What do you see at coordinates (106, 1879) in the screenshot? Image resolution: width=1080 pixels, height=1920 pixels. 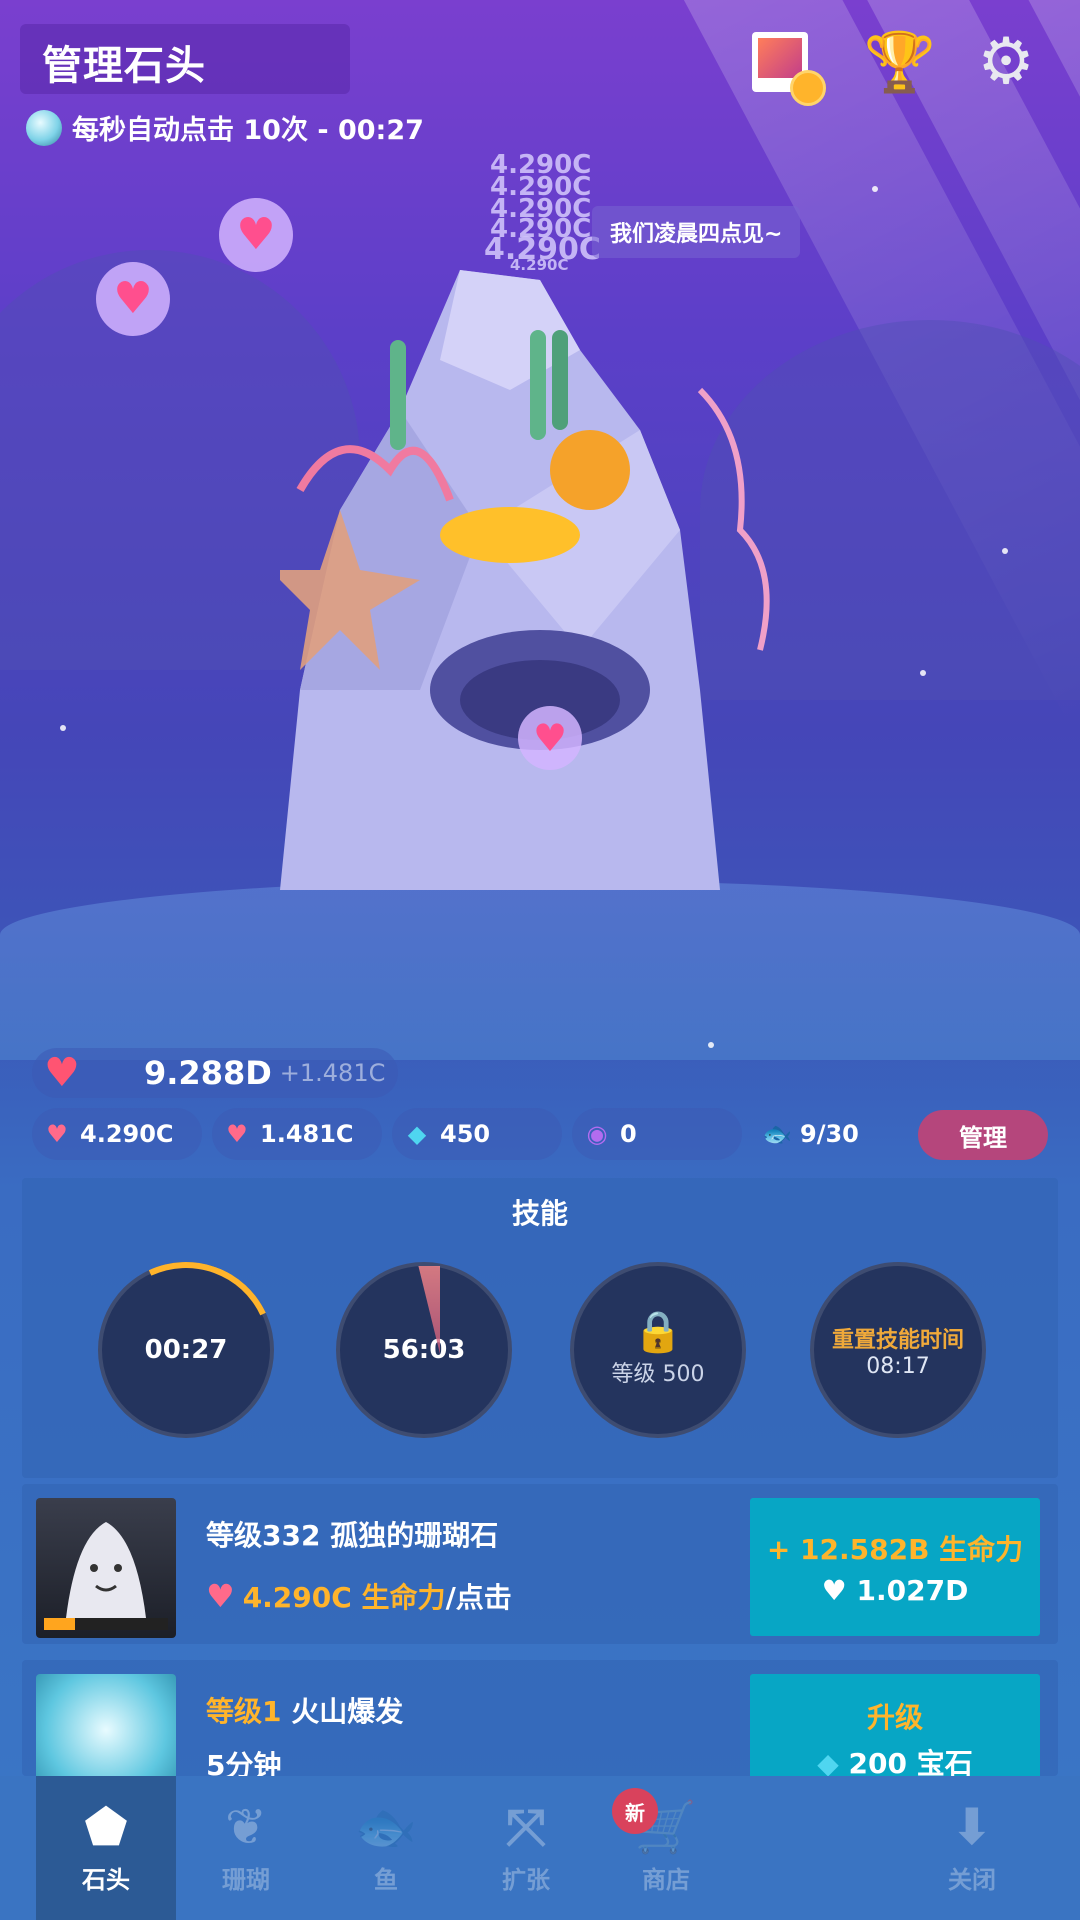 I see `tab-label: 石头` at bounding box center [106, 1879].